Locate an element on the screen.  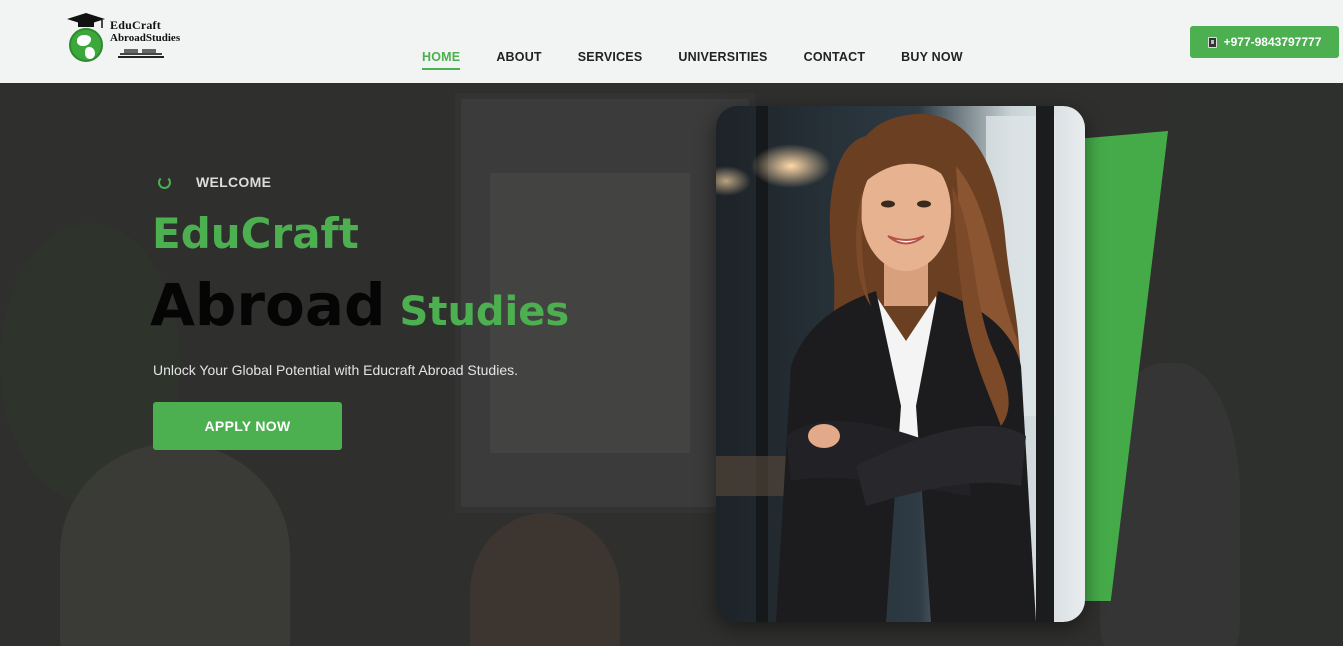
nav-contact: CONTACT is located at coordinates (835, 60).